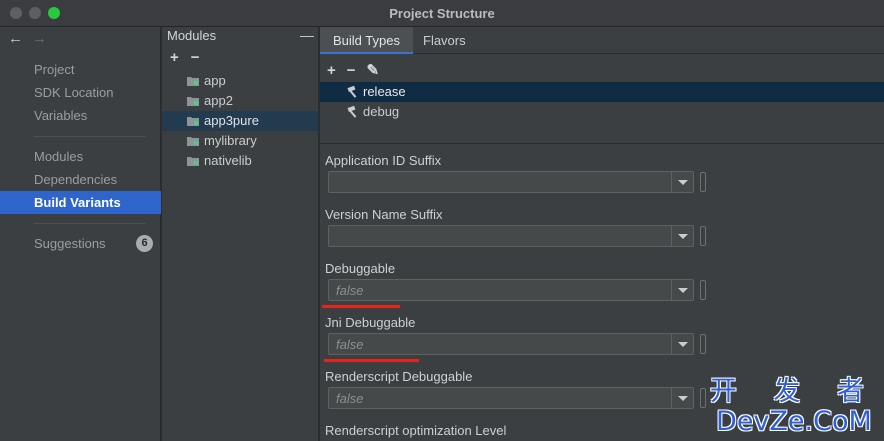  Describe the element at coordinates (602, 40) in the screenshot. I see `tab-bar: Build Types Flavors` at that location.